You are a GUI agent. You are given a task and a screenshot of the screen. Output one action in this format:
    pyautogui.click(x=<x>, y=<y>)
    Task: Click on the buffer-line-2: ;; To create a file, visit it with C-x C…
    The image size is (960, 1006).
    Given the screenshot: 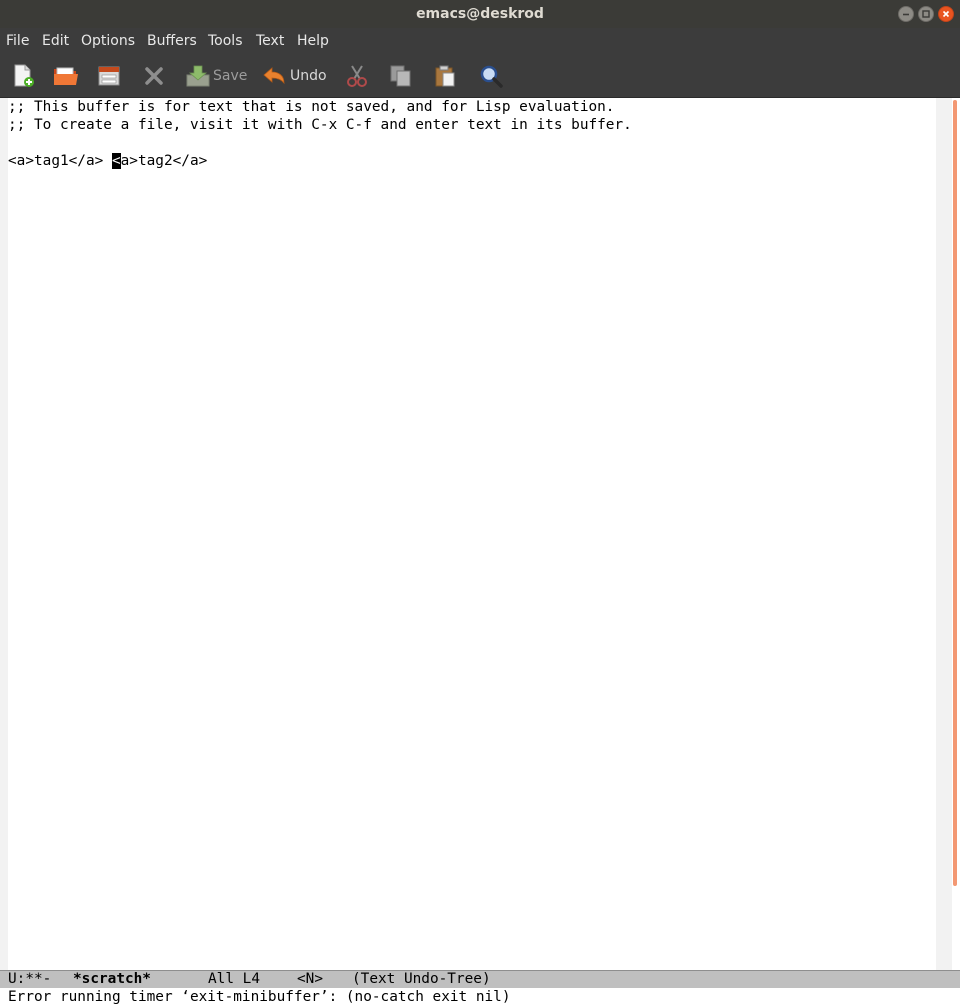 What is the action you would take?
    pyautogui.click(x=320, y=125)
    